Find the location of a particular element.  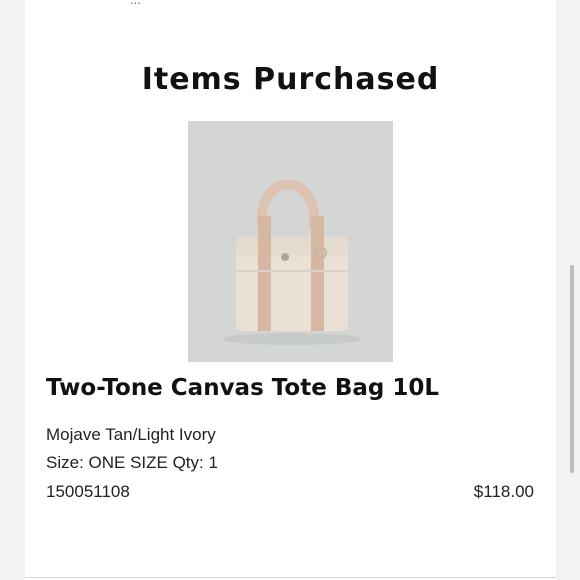

section-title: Items Purchased is located at coordinates (290, 79).